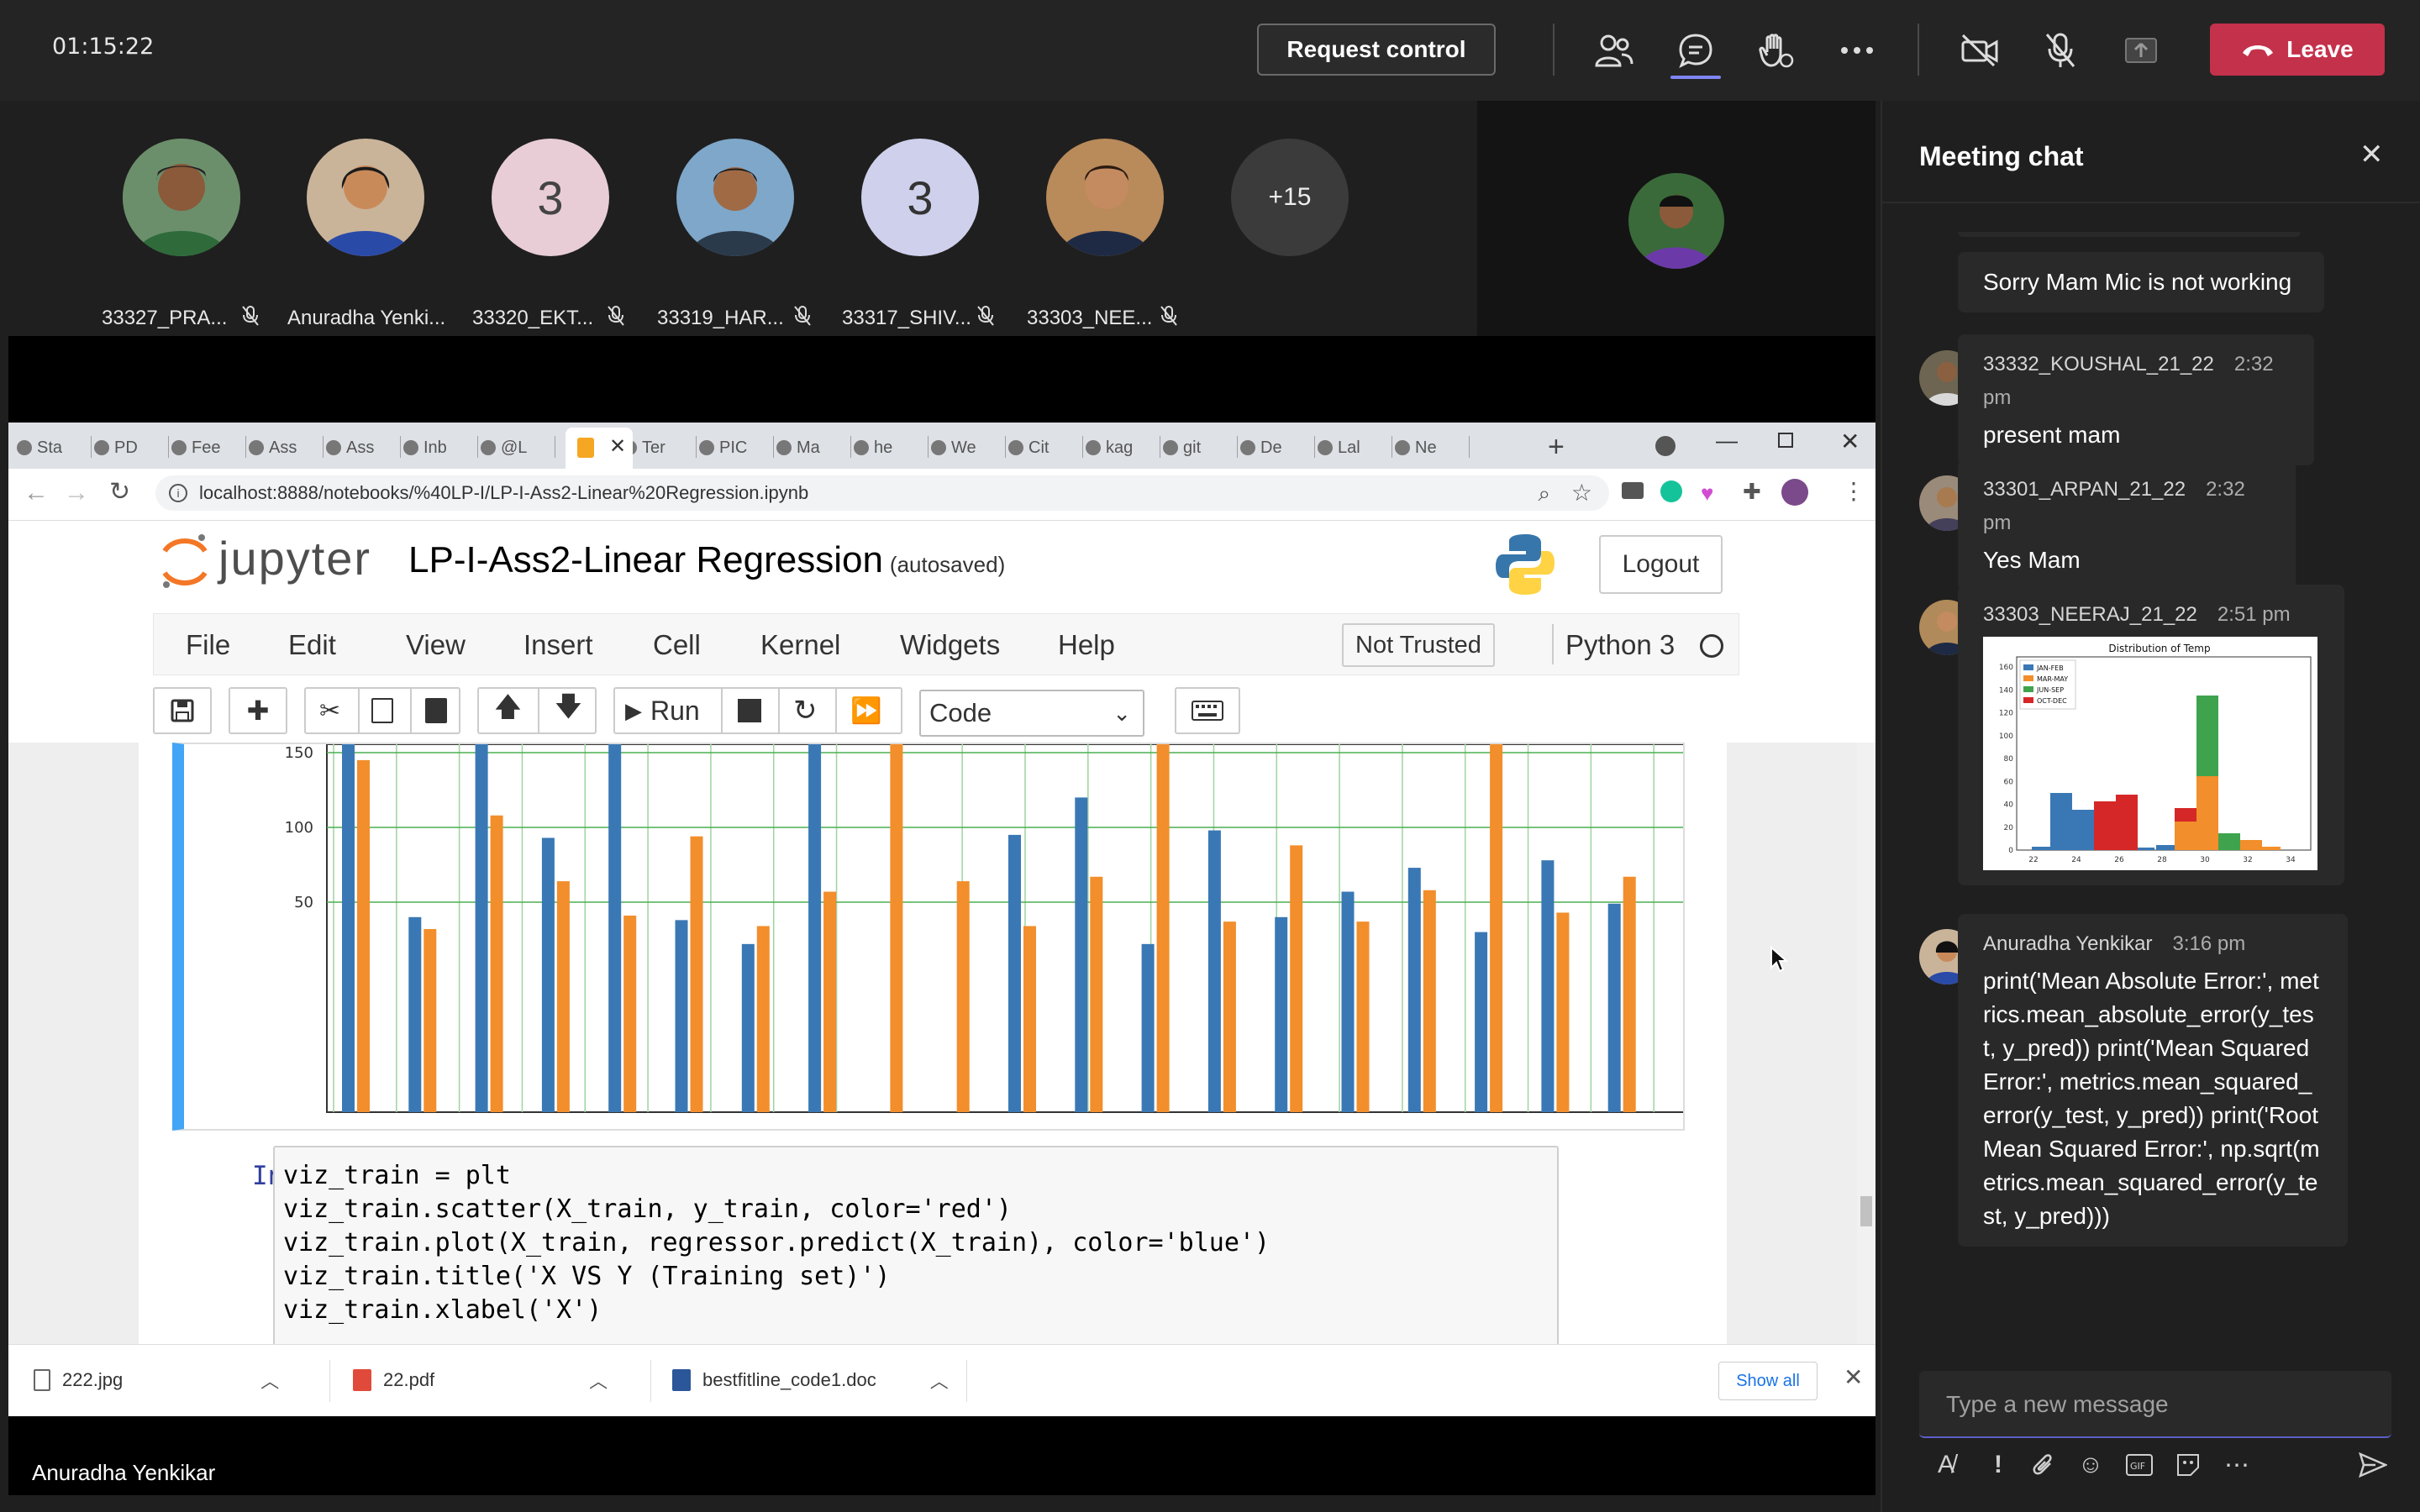 The width and height of the screenshot is (2420, 1512). I want to click on page-scrollbar, so click(1866, 1043).